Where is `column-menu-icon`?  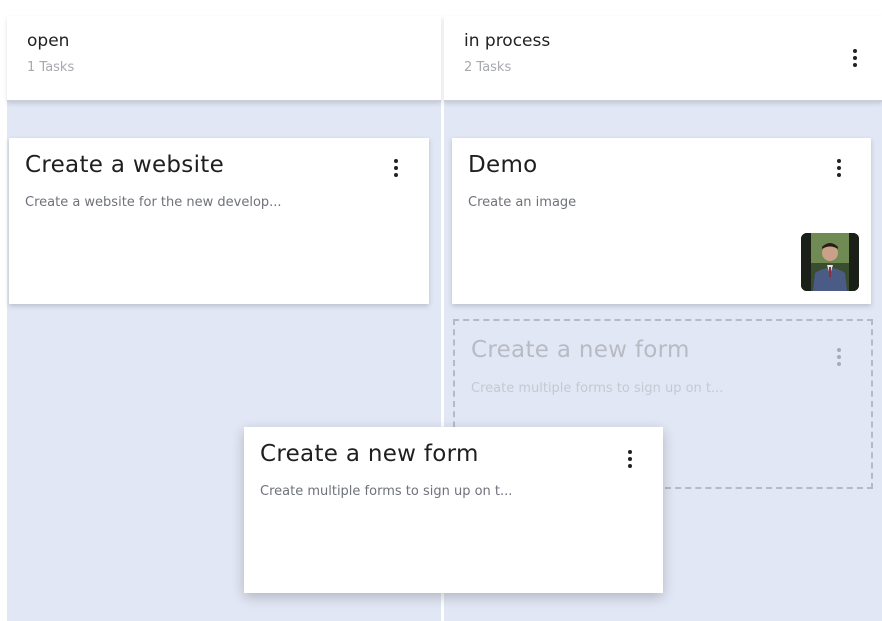 column-menu-icon is located at coordinates (855, 58).